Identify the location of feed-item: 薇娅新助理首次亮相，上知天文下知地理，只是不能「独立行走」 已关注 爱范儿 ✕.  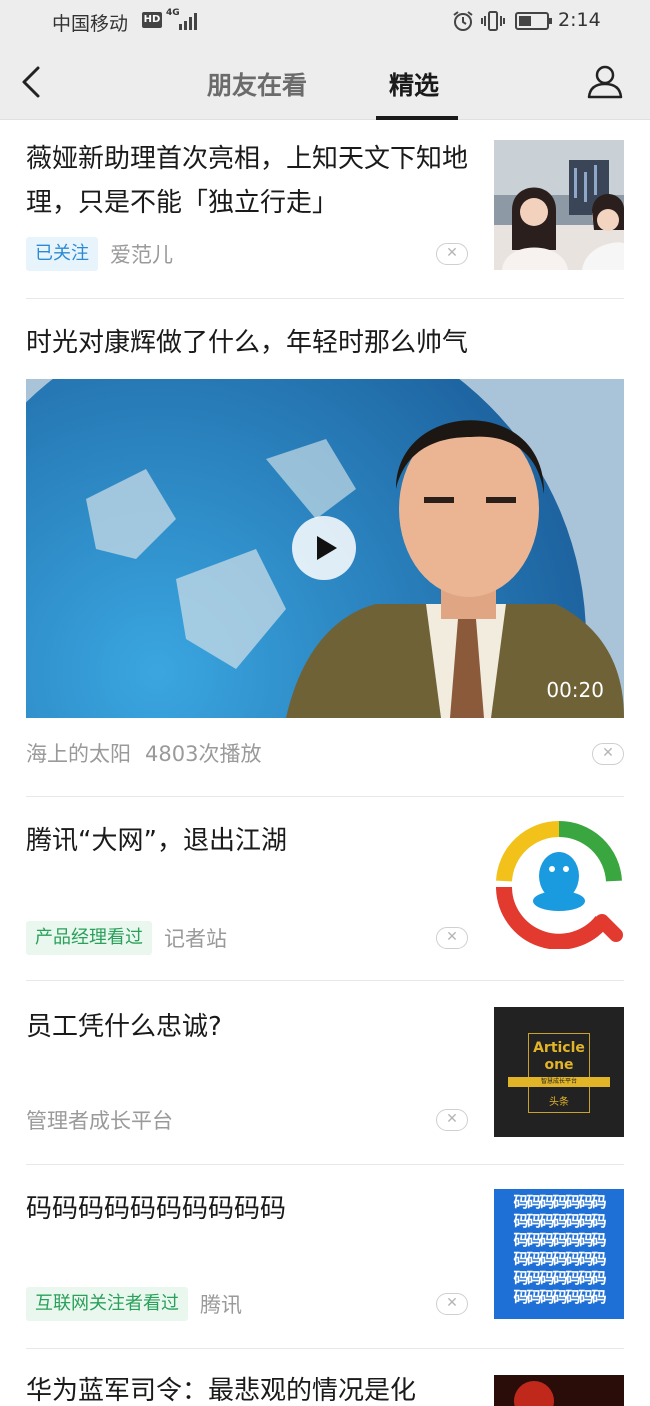
(325, 210).